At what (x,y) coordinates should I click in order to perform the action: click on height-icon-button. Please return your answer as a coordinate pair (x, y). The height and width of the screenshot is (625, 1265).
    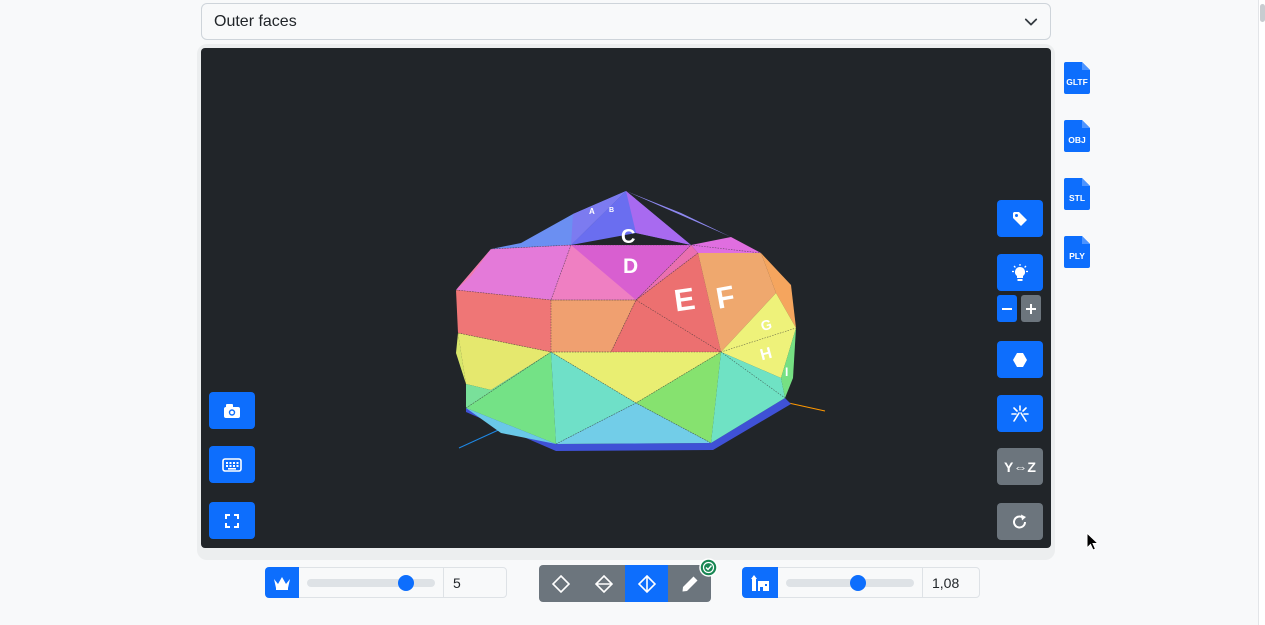
    Looking at the image, I should click on (760, 582).